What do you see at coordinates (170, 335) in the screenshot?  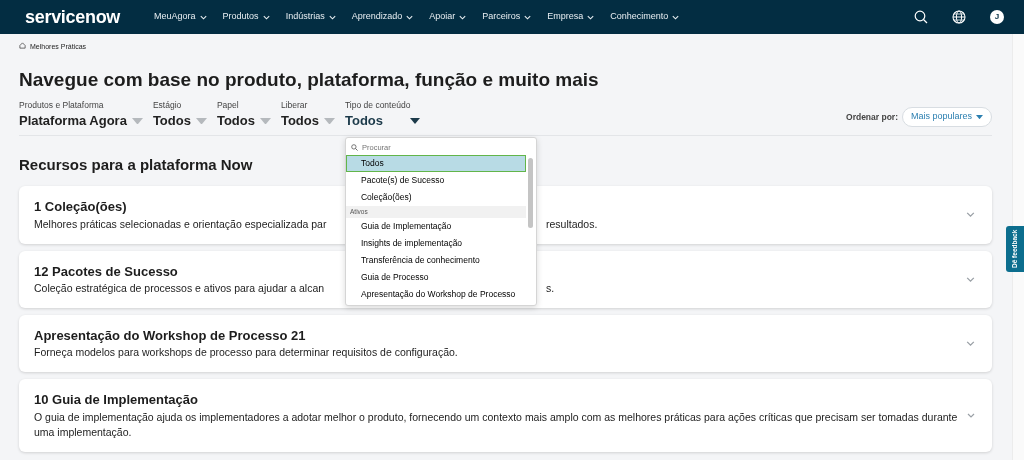 I see `card-title: Apresentação do Workshop de Processo 21` at bounding box center [170, 335].